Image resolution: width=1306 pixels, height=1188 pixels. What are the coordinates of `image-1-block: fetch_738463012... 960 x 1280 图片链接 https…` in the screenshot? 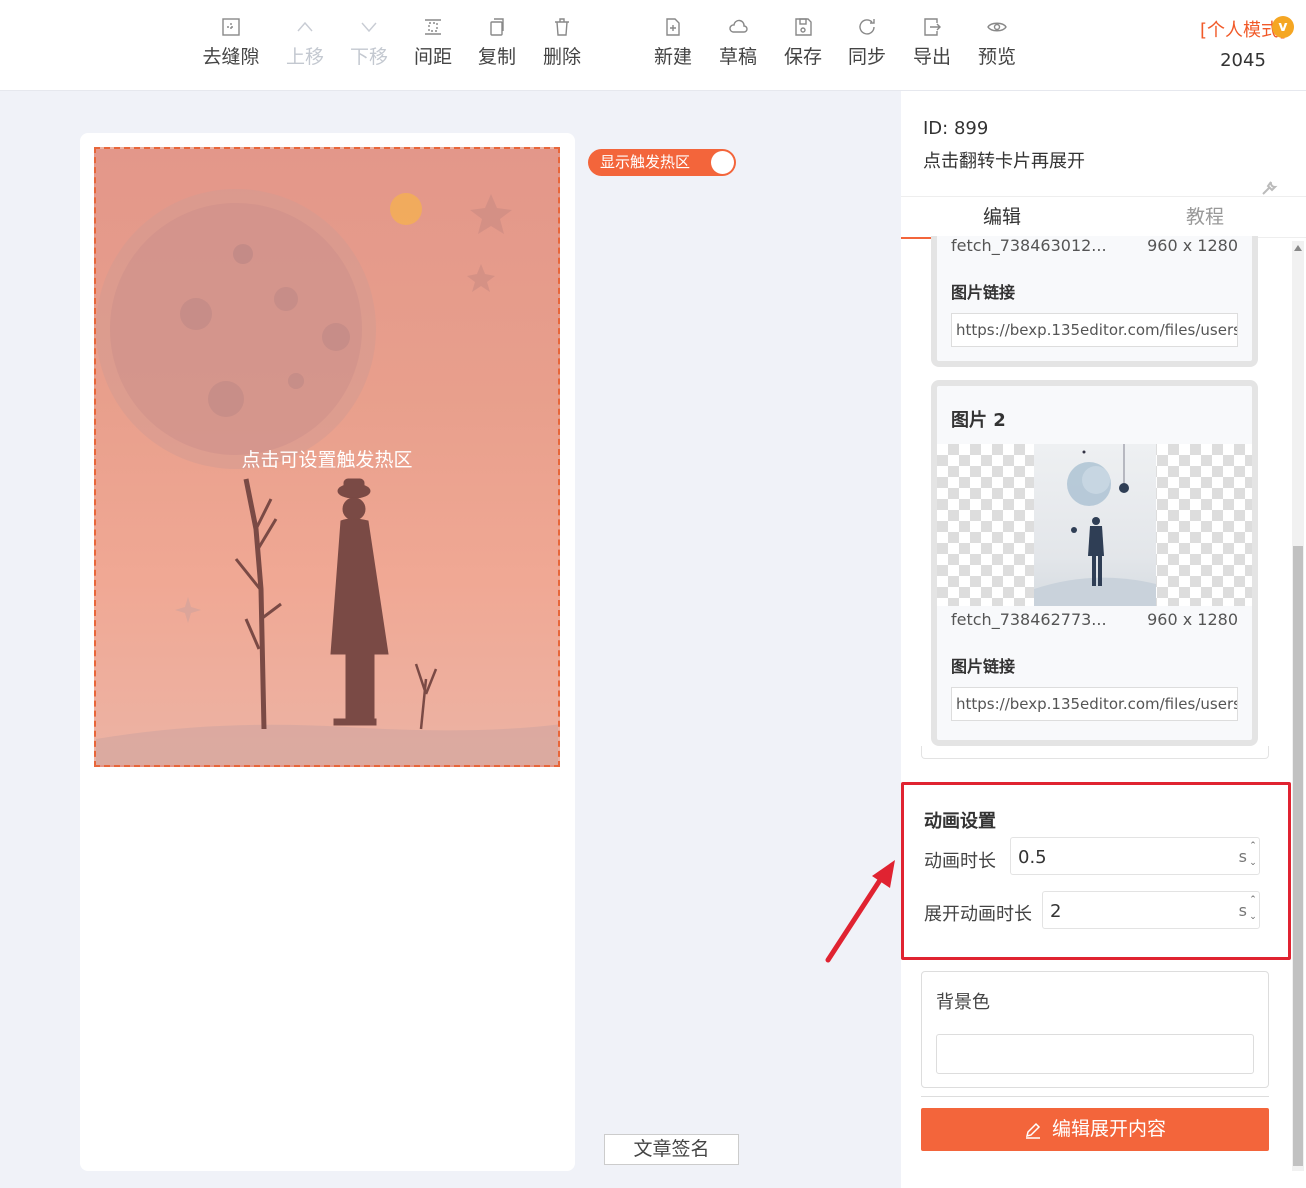 It's located at (1094, 301).